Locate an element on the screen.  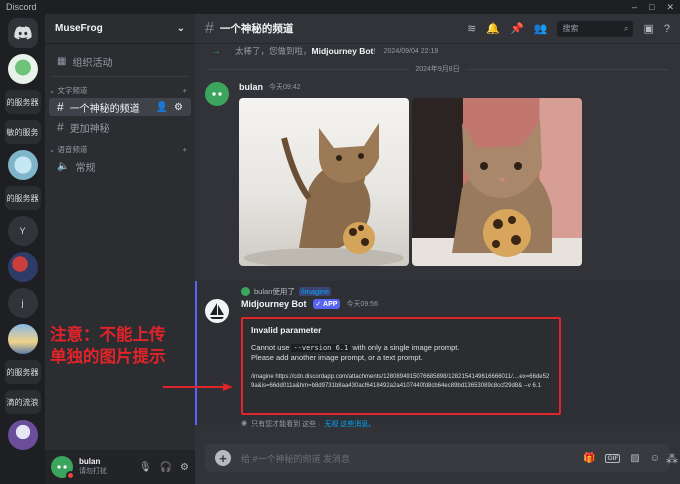
search-input: 搜索 ⌕ is located at coordinates (595, 28).